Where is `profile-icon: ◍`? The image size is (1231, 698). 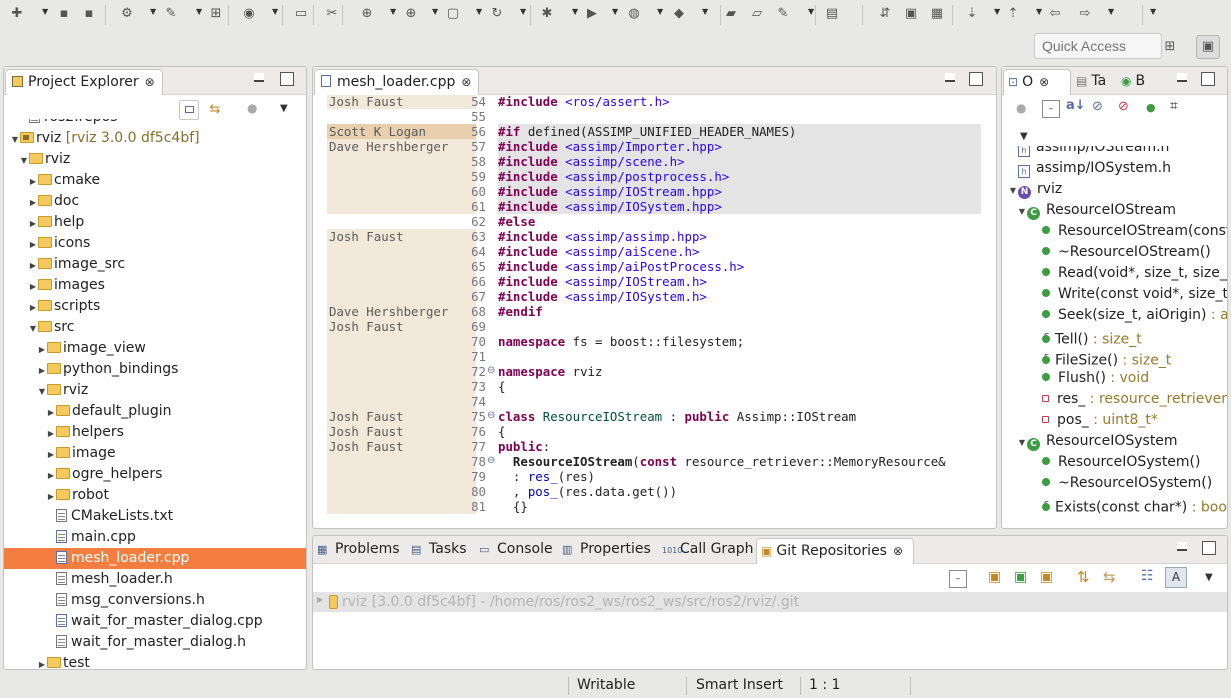 profile-icon: ◍ is located at coordinates (634, 14).